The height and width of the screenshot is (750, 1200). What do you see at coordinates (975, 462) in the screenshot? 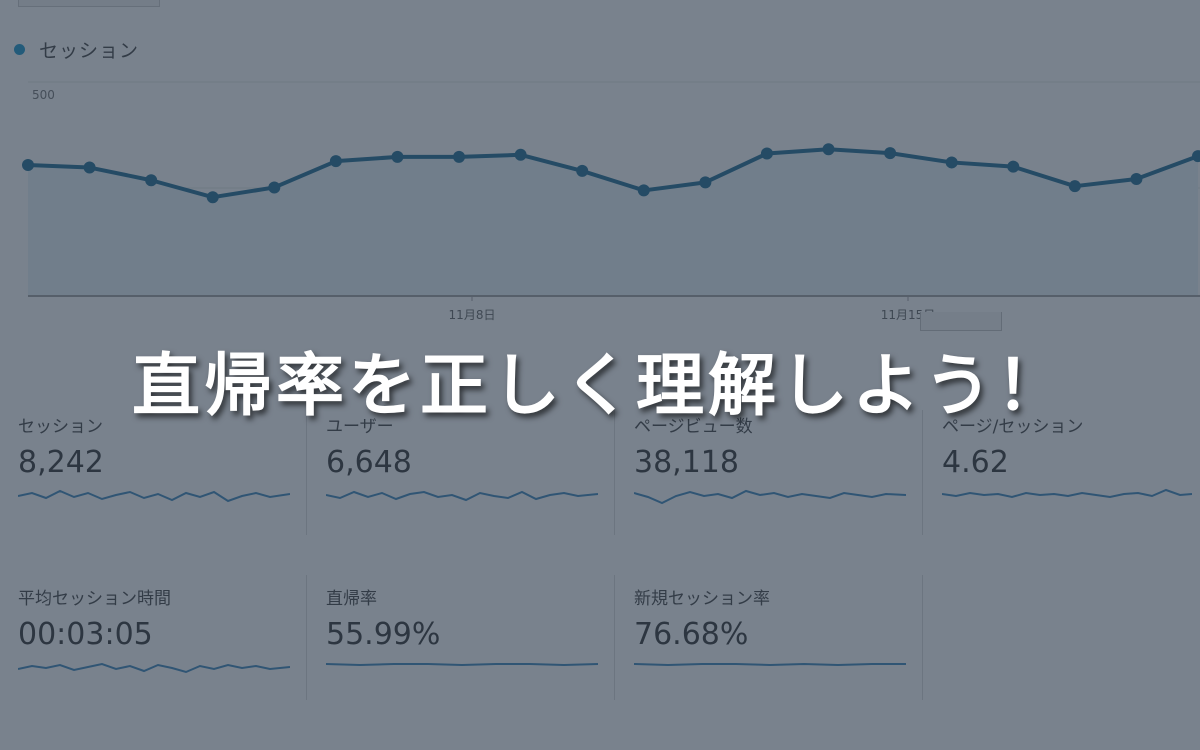
I see `metric-value: 4.62` at bounding box center [975, 462].